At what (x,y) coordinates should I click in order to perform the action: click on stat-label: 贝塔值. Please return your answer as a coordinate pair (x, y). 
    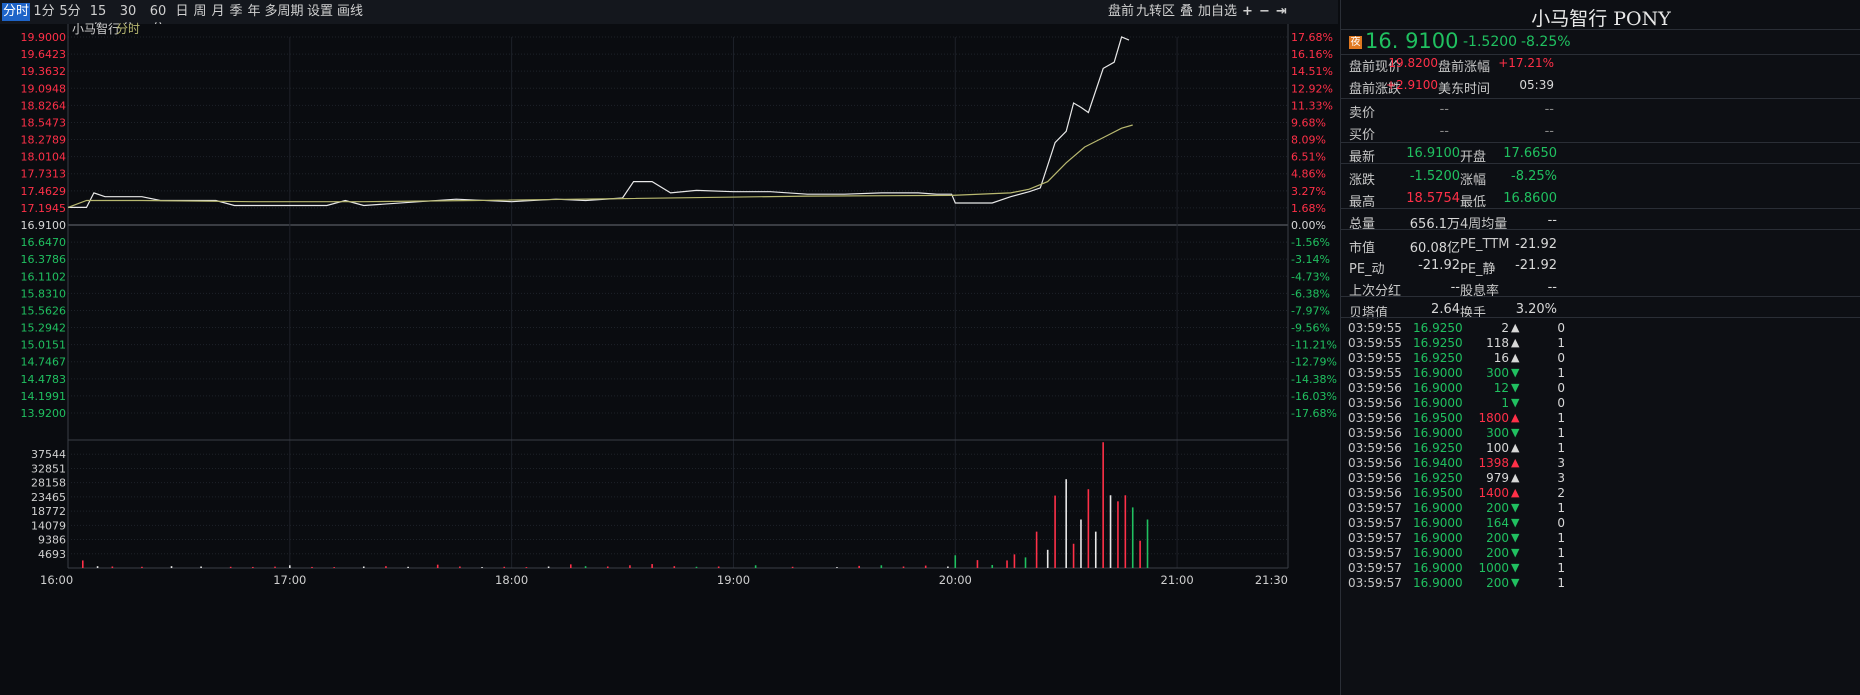
    Looking at the image, I should click on (1369, 313).